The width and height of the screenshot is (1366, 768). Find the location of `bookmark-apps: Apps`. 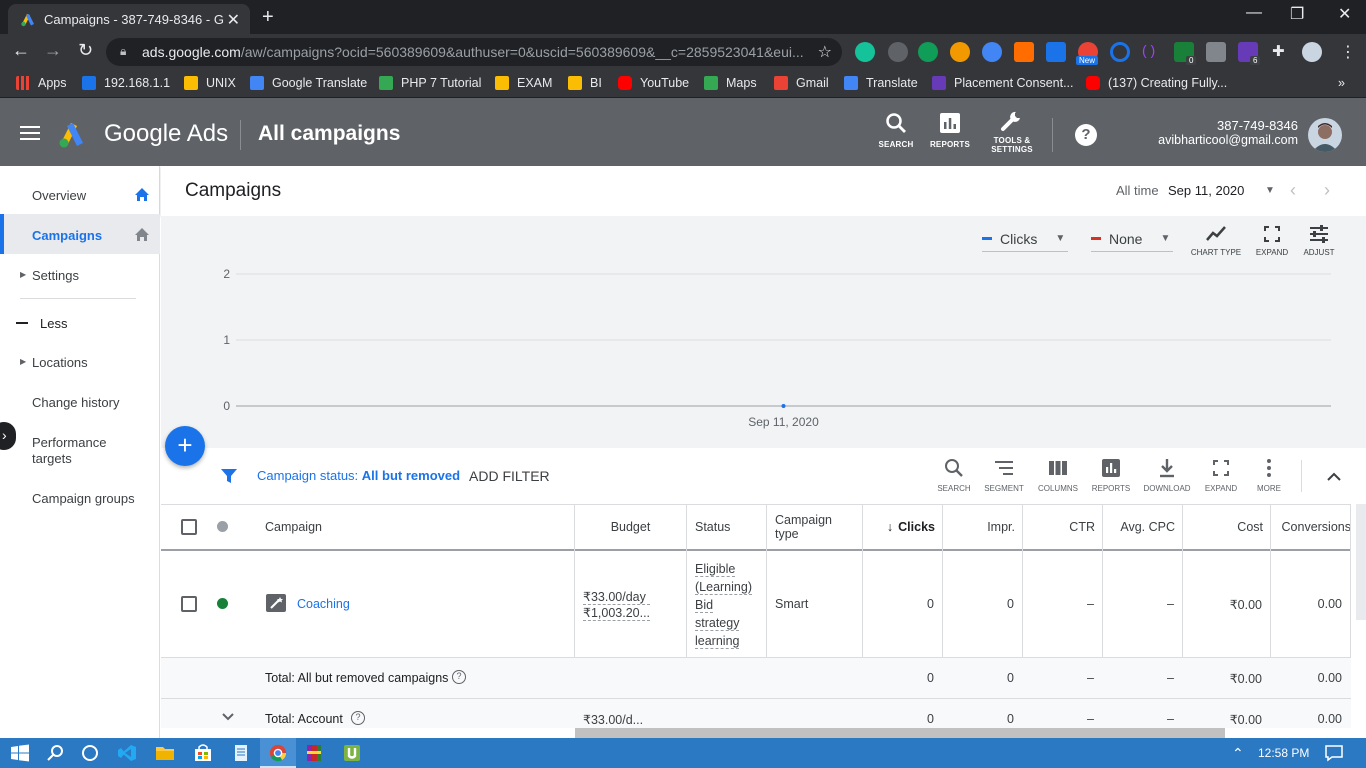

bookmark-apps: Apps is located at coordinates (41, 83).